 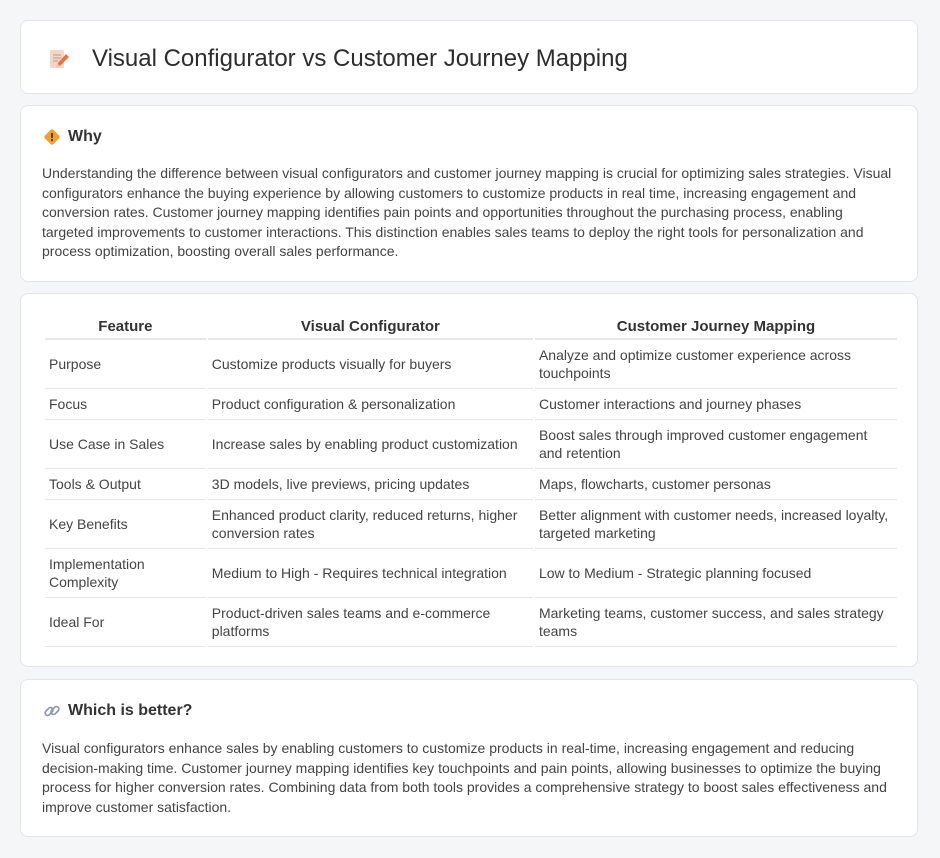 What do you see at coordinates (59, 59) in the screenshot?
I see `document-pen-icon` at bounding box center [59, 59].